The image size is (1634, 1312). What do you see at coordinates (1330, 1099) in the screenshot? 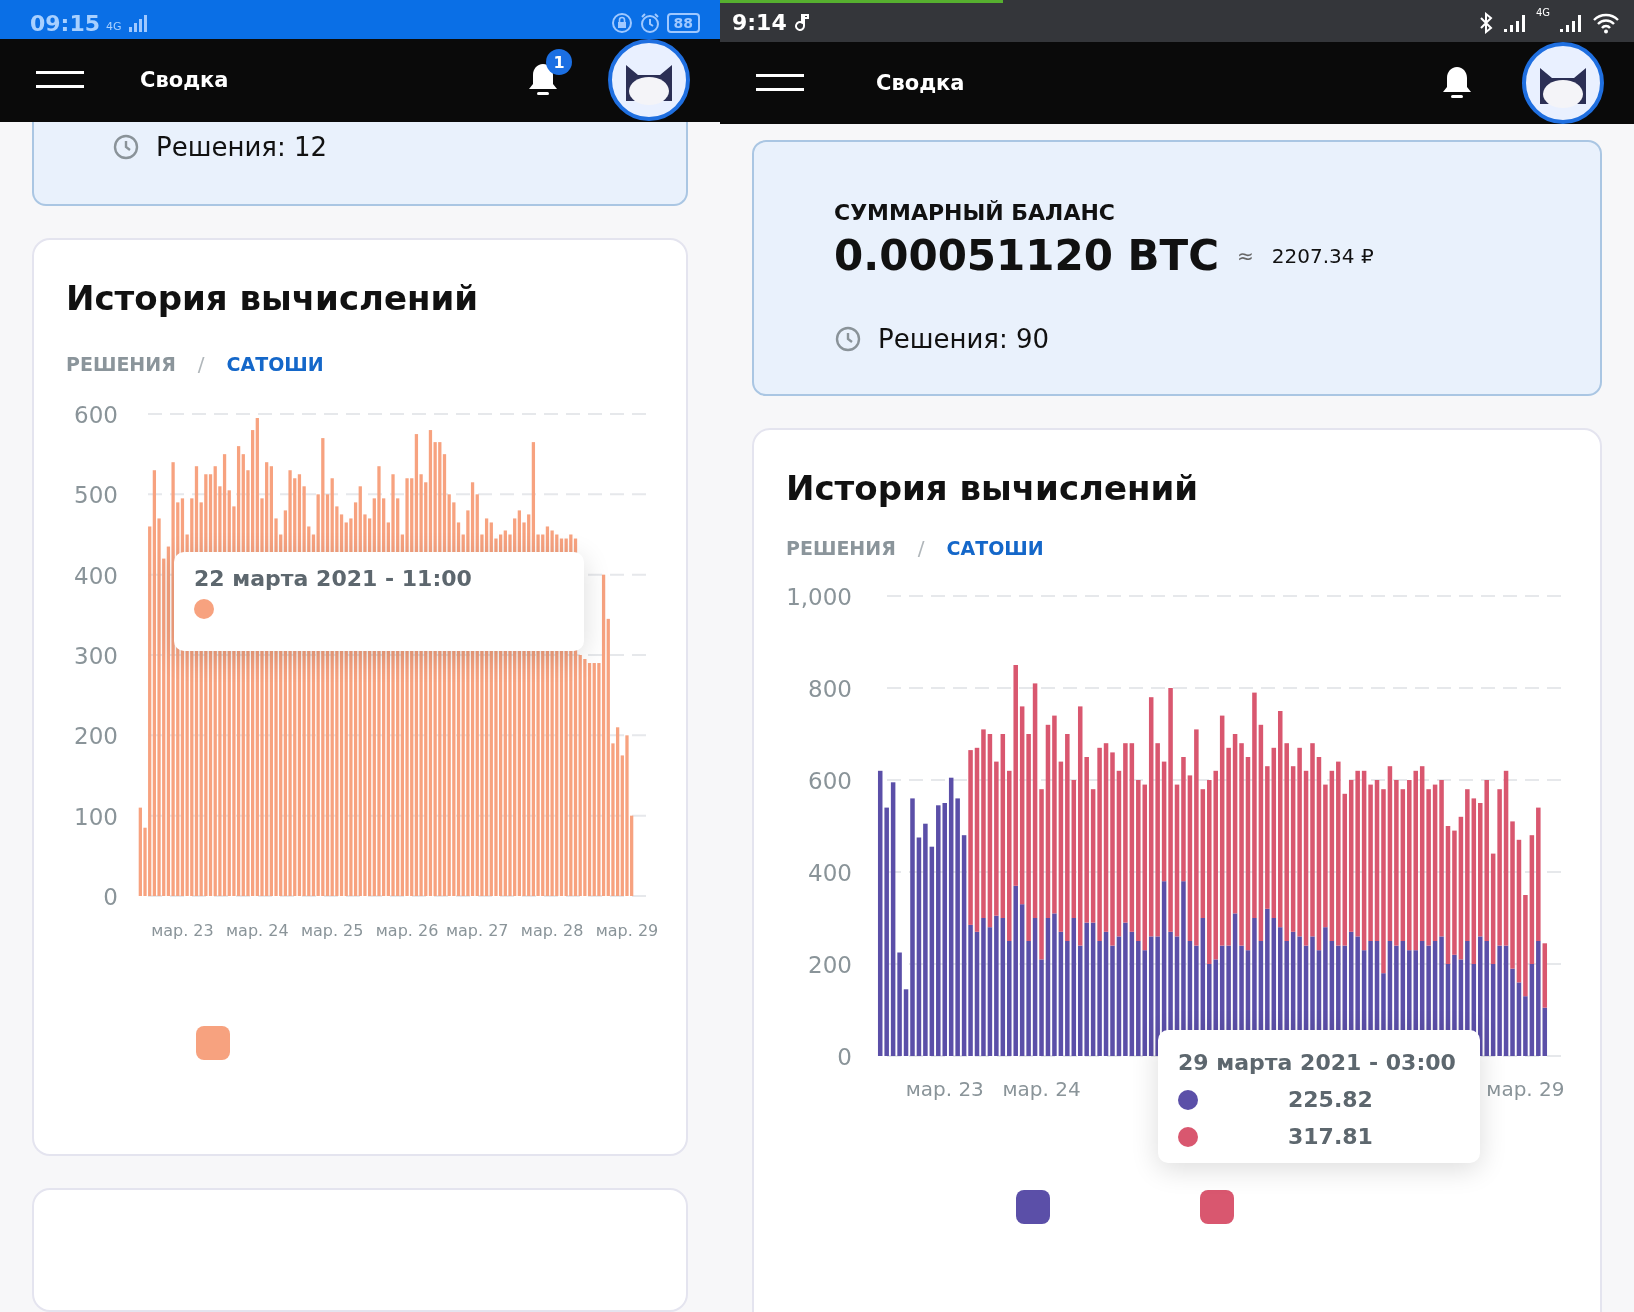
I see `tooltip-value: 225.82` at bounding box center [1330, 1099].